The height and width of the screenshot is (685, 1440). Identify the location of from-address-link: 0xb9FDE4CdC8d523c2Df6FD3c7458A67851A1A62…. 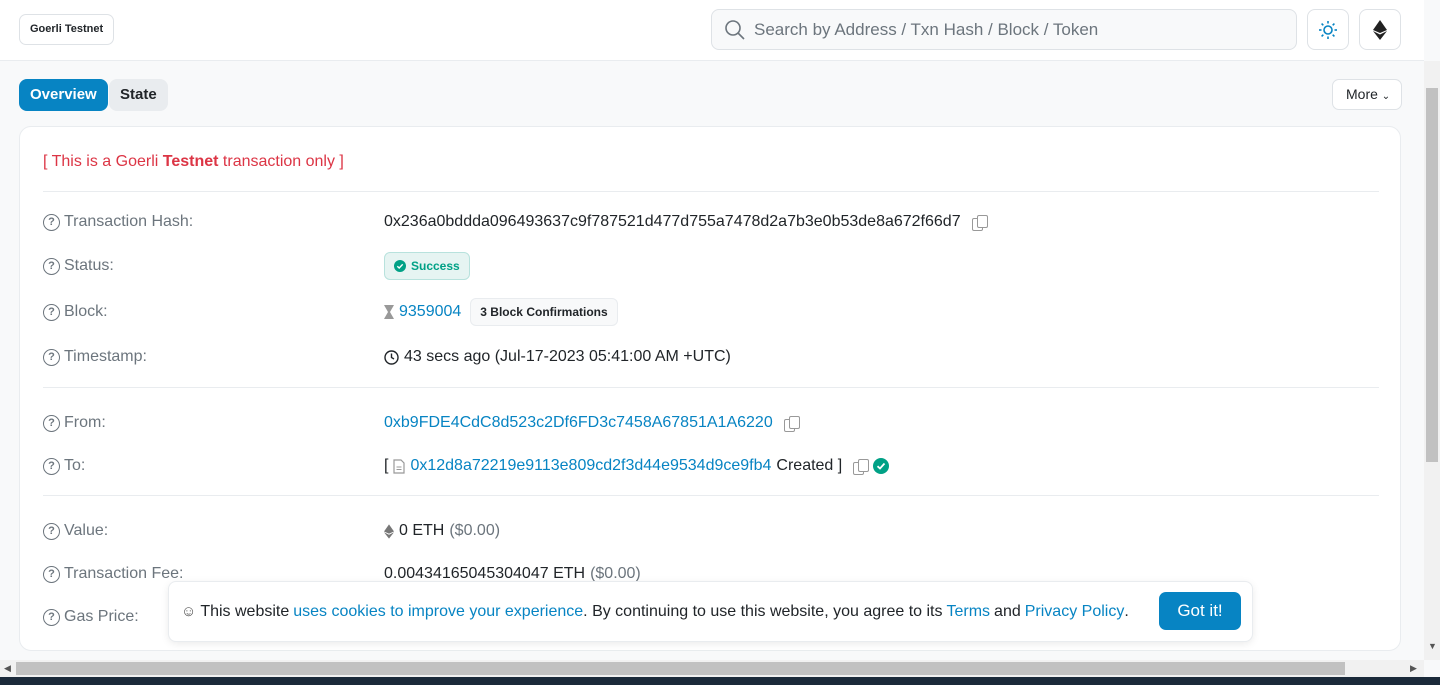
(578, 423).